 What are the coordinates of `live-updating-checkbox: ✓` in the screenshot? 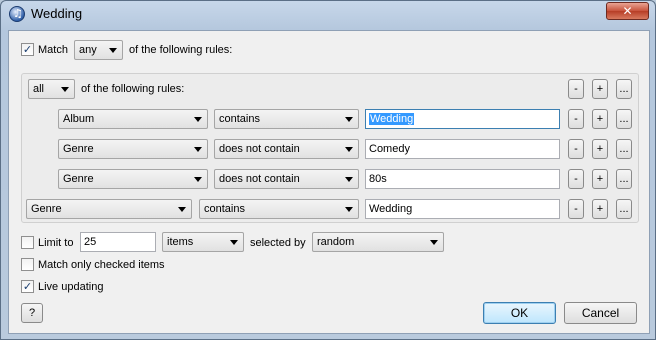 It's located at (27, 286).